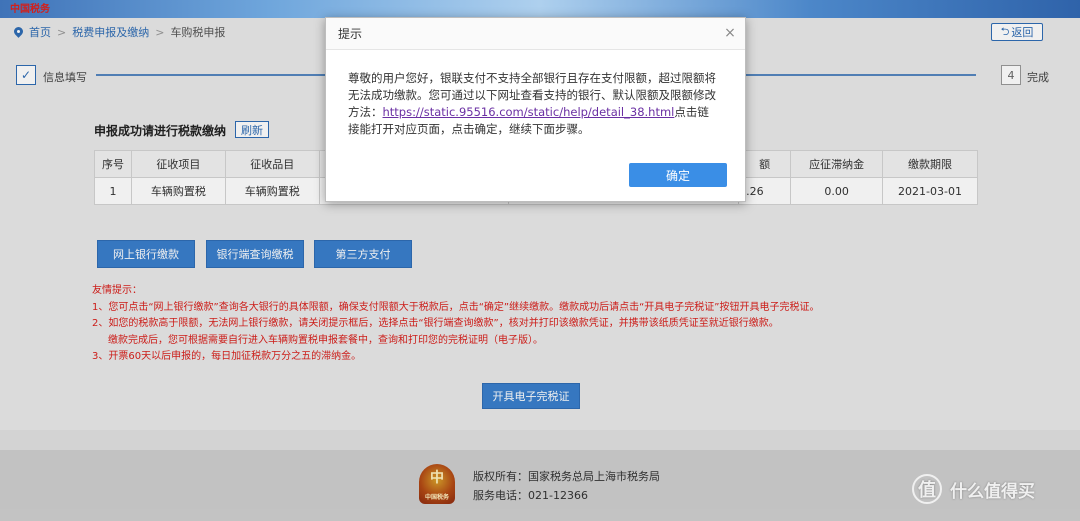  I want to click on step-1-label: 信息填写, so click(65, 77).